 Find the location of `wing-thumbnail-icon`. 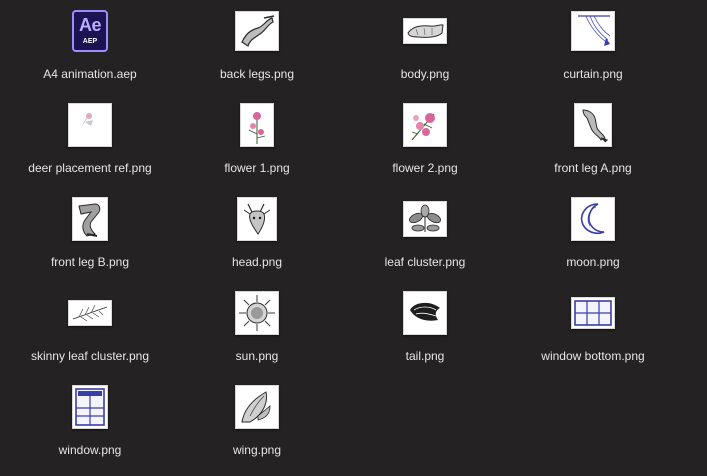

wing-thumbnail-icon is located at coordinates (257, 407).